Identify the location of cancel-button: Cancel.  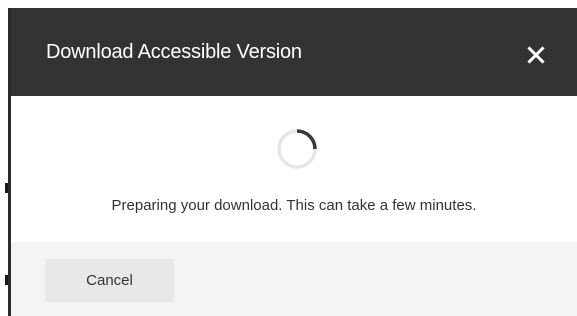
(109, 280).